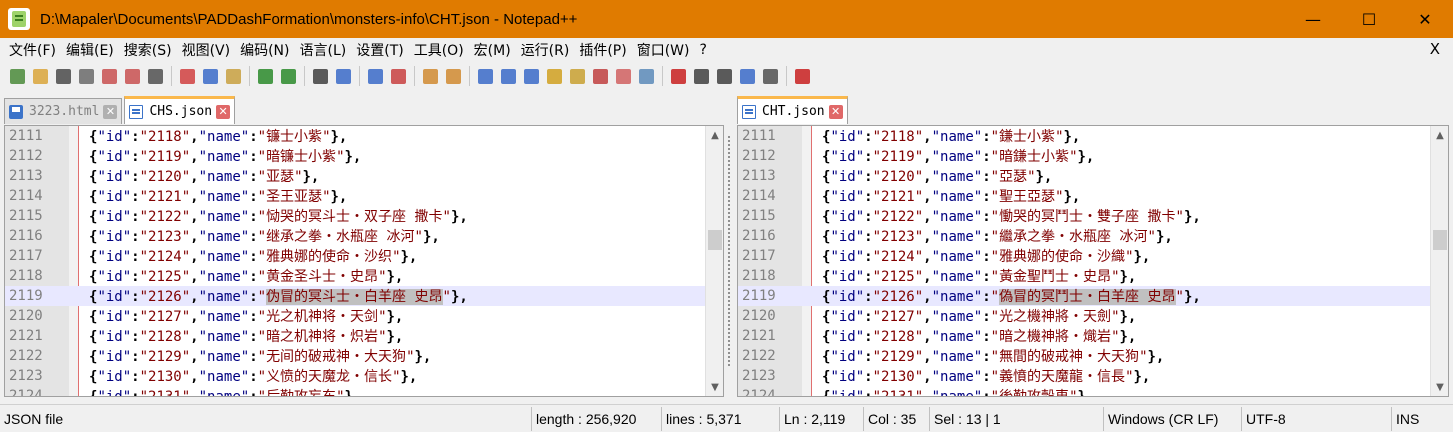 Image resolution: width=1453 pixels, height=432 pixels. I want to click on code-line: 2116 {"id":"2123","name":"继承之拳・水瓶座 冰河"},, so click(355, 236).